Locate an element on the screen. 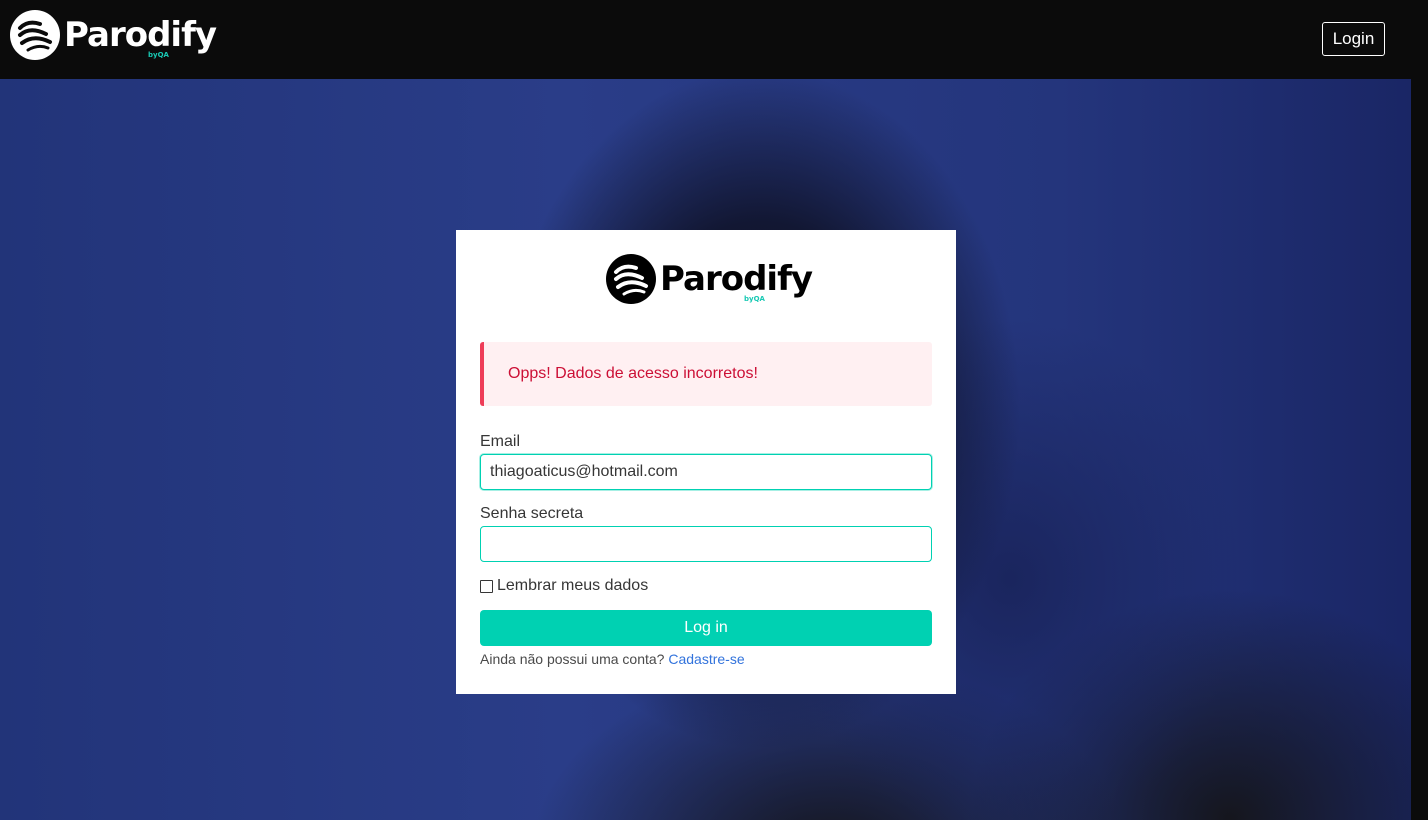  top-navbar: Parodify byQA Login is located at coordinates (714, 39).